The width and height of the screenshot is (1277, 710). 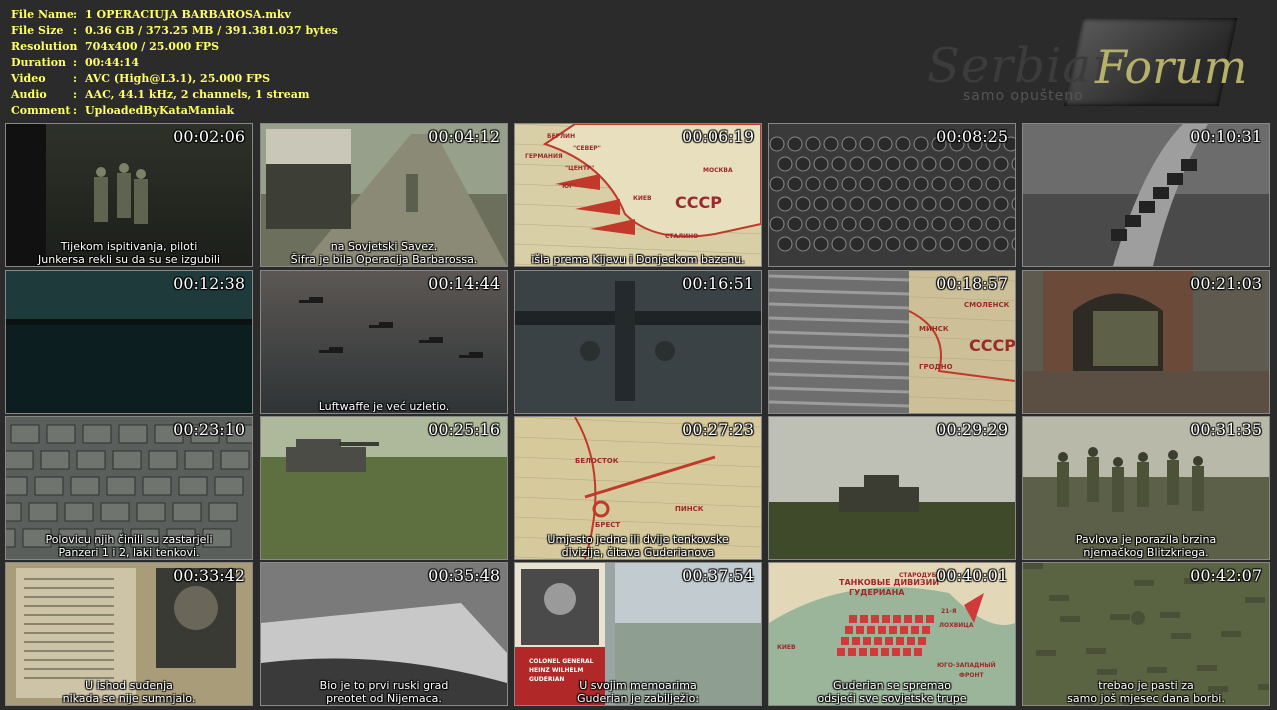 I want to click on thumbnail-timestamp: 00:04:12, so click(x=464, y=136).